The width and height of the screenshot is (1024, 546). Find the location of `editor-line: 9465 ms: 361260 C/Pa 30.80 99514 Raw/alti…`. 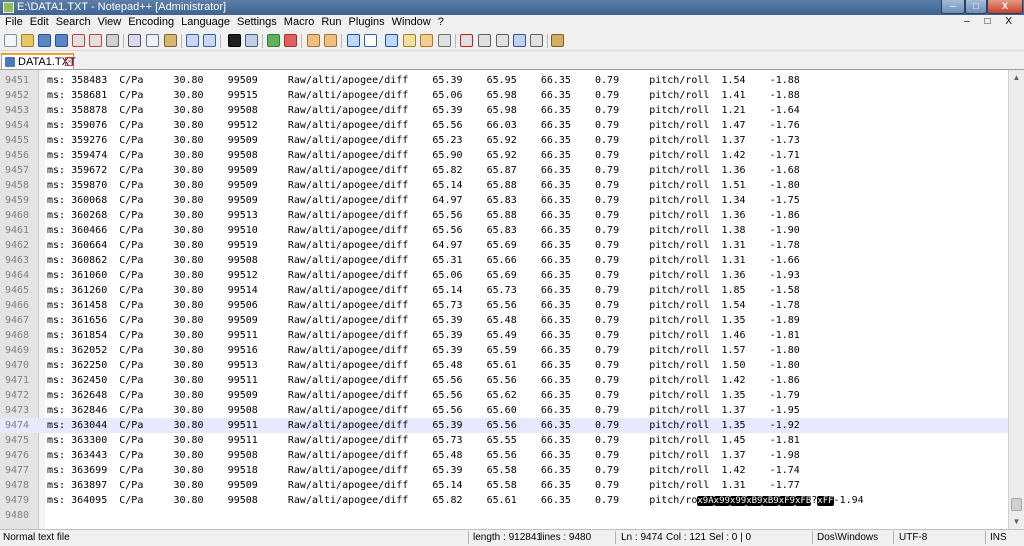

editor-line: 9465 ms: 361260 C/Pa 30.80 99514 Raw/alti… is located at coordinates (504, 290).